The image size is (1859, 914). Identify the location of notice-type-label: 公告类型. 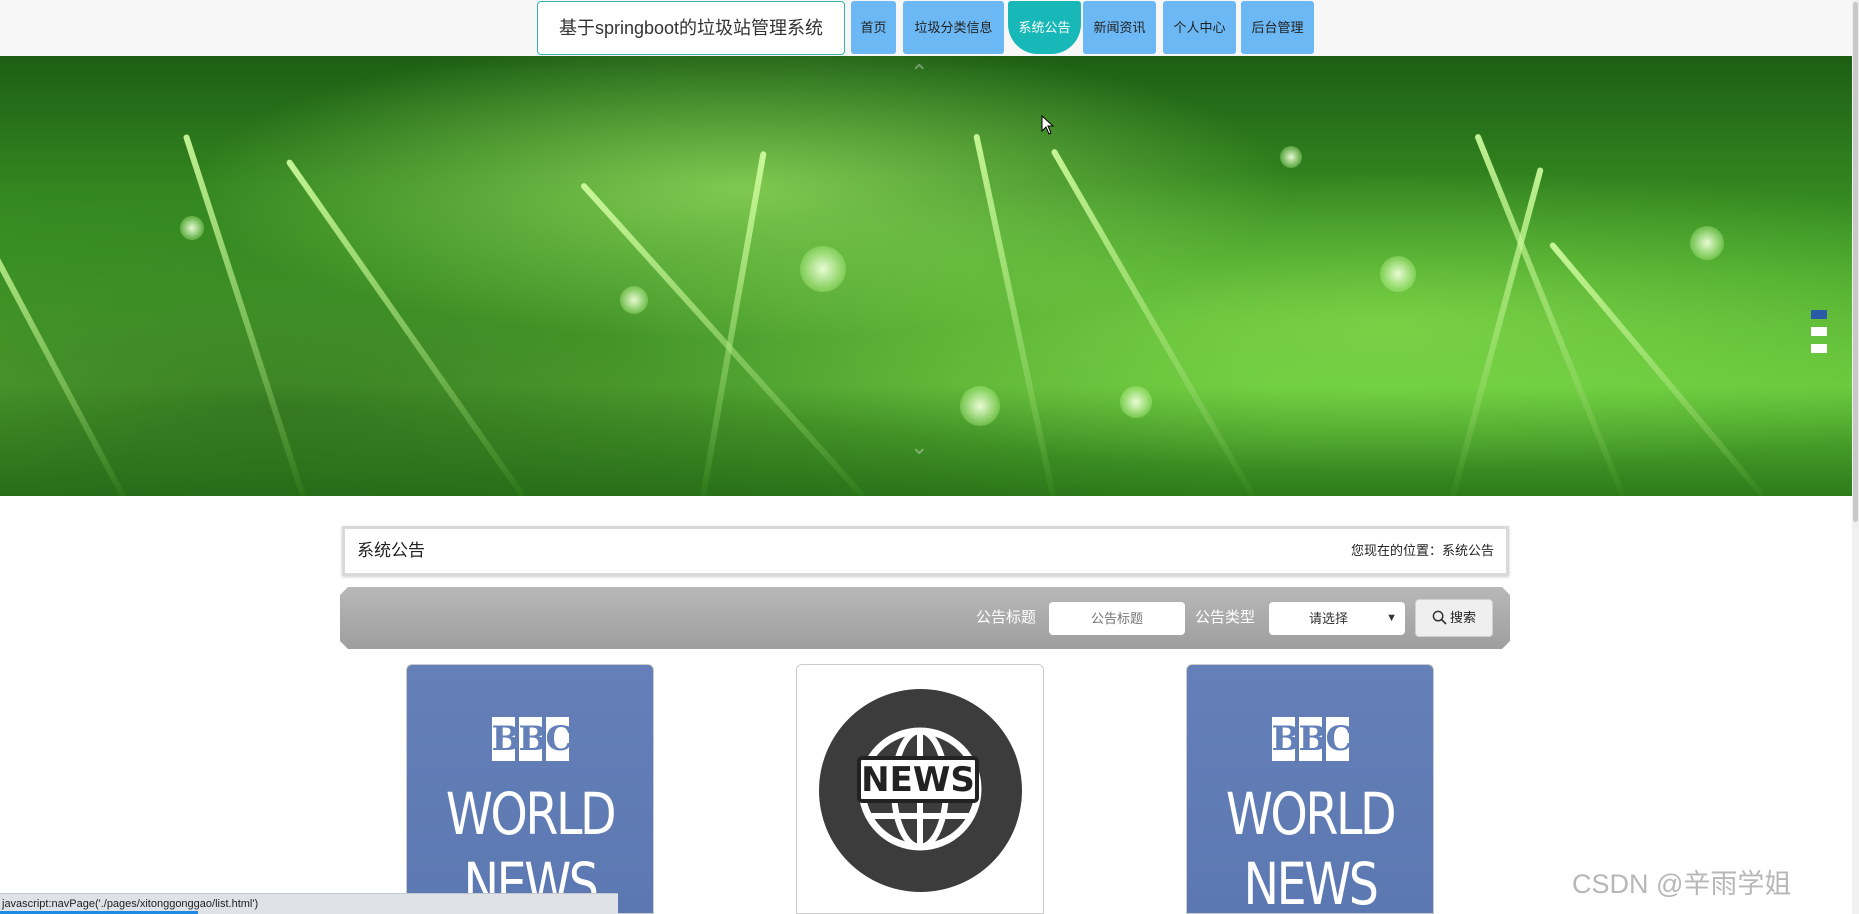
(1225, 617).